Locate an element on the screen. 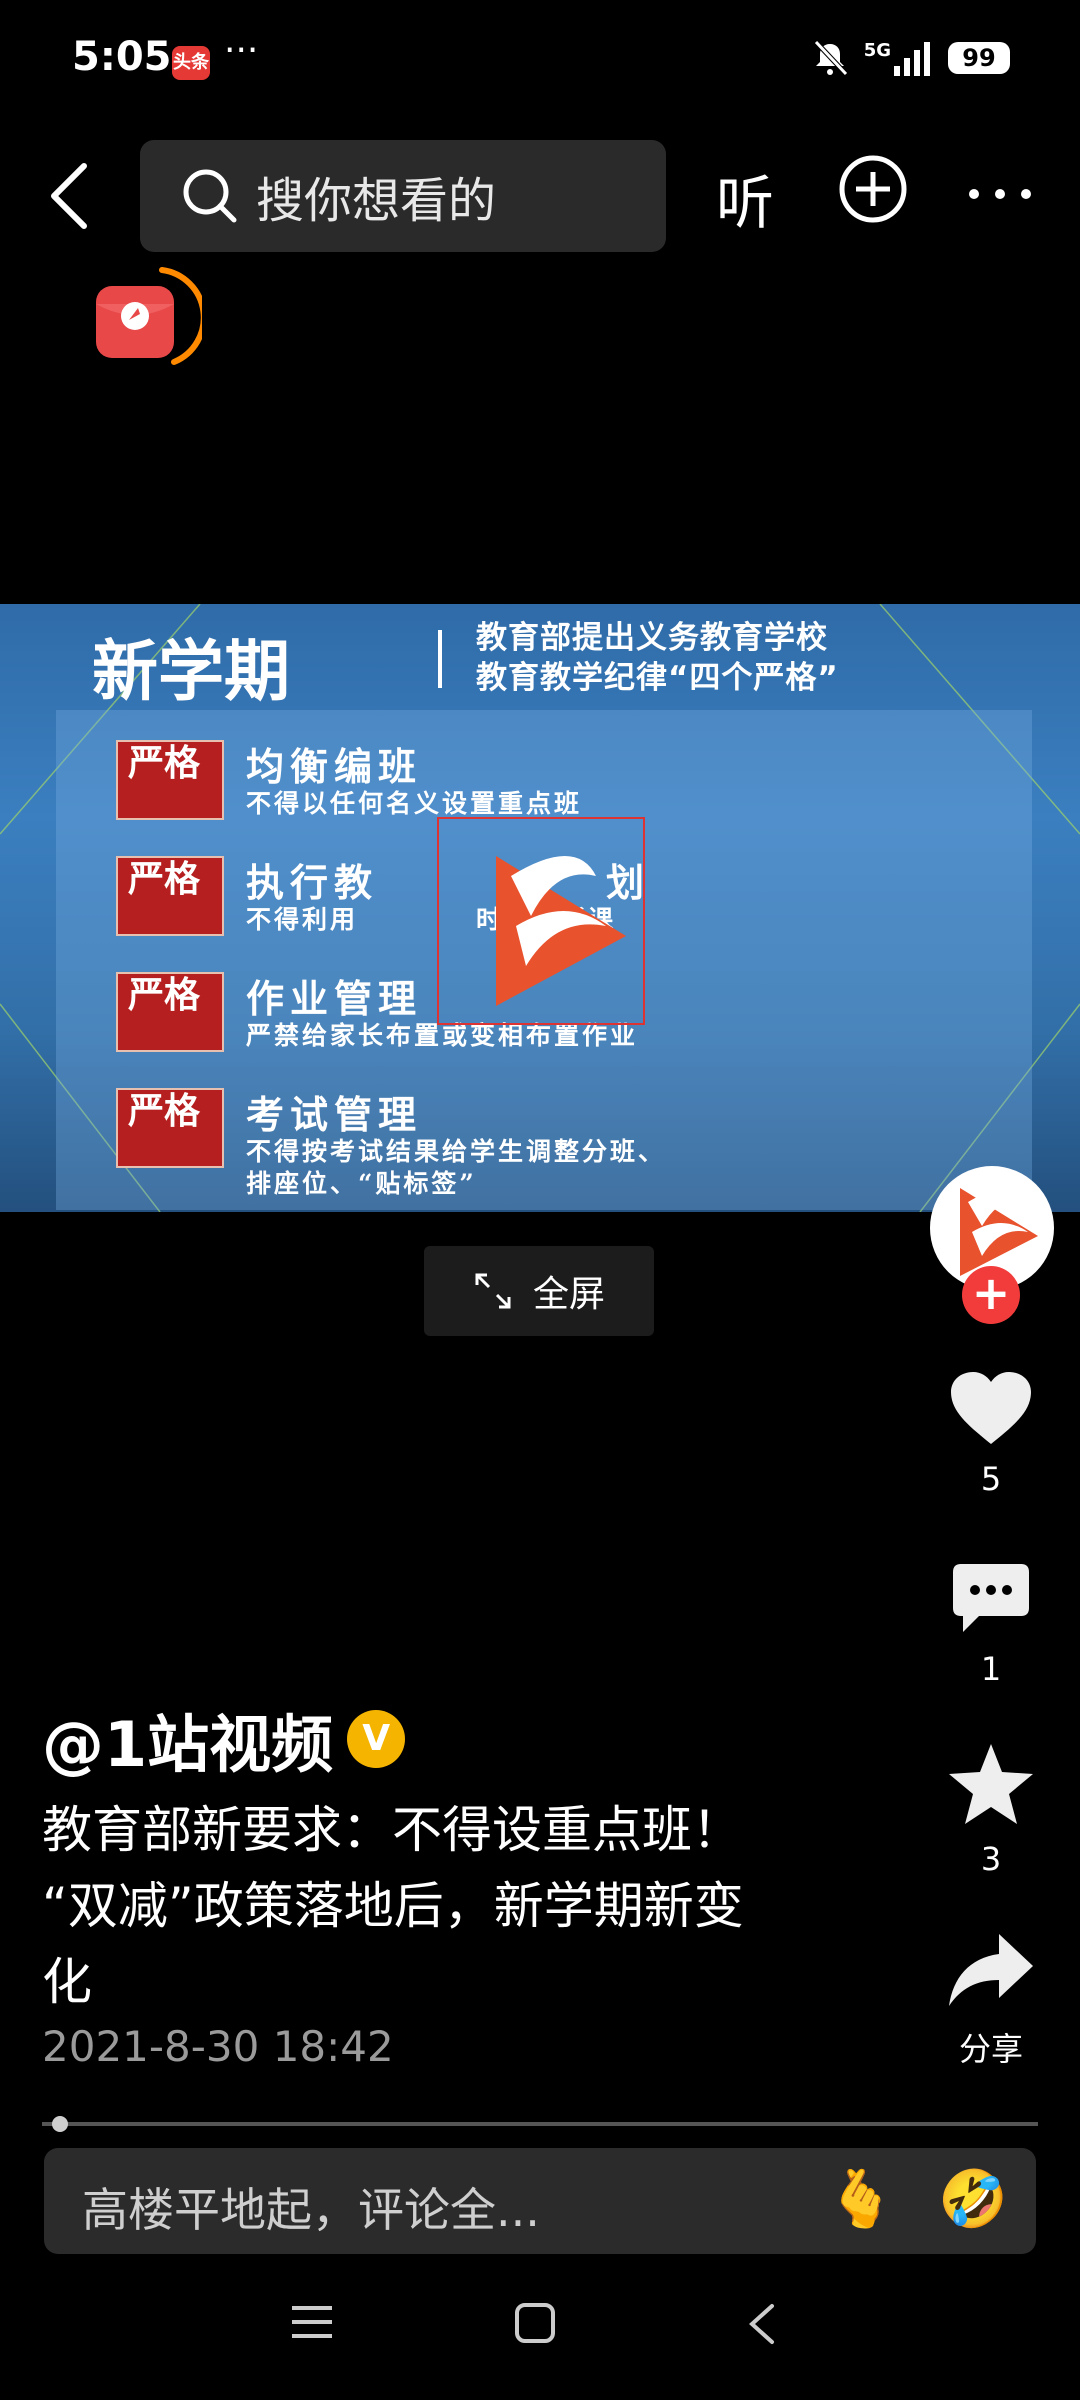 The width and height of the screenshot is (1080, 2400). author-name: @1站视频 is located at coordinates (188, 1744).